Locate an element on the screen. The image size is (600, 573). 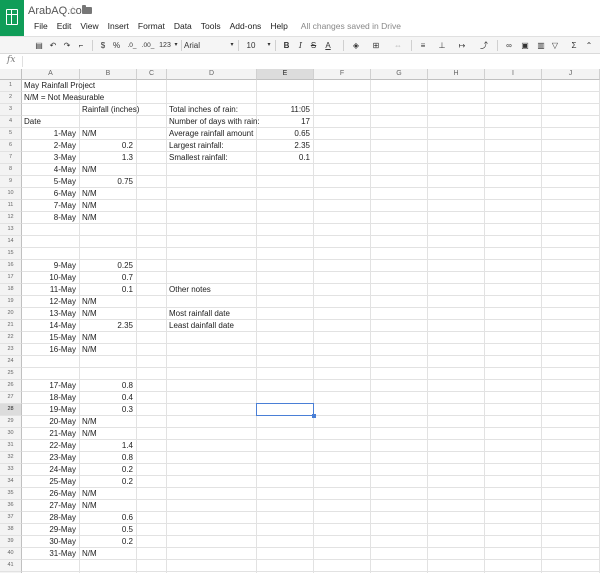
cell-a22: 15-May is located at coordinates (49, 338).